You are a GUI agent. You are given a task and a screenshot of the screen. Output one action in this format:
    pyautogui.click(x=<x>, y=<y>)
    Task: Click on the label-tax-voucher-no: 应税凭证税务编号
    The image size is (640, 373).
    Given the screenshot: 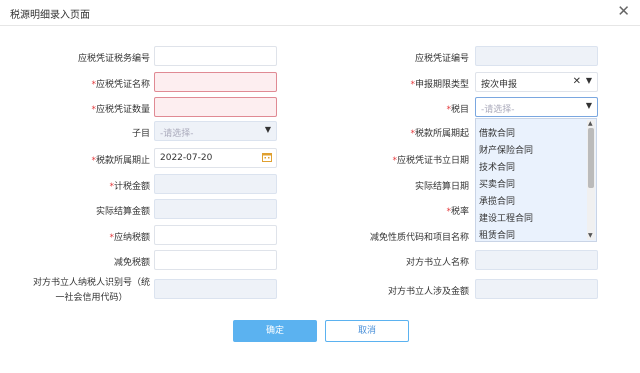 What is the action you would take?
    pyautogui.click(x=113, y=59)
    